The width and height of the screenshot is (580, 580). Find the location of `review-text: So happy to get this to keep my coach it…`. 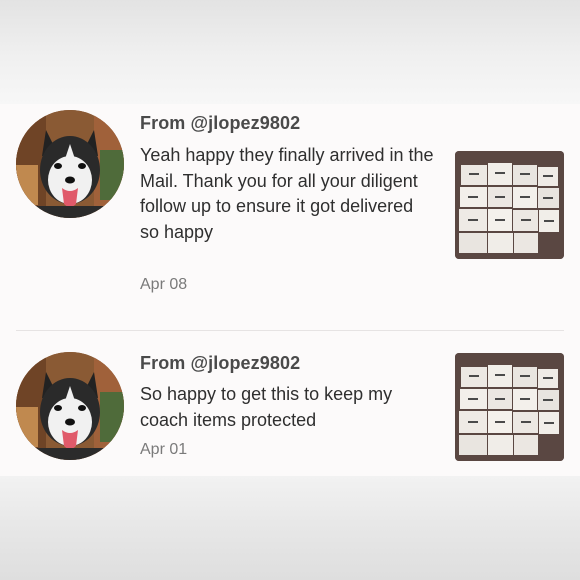

review-text: So happy to get this to keep my coach it… is located at coordinates (266, 407).